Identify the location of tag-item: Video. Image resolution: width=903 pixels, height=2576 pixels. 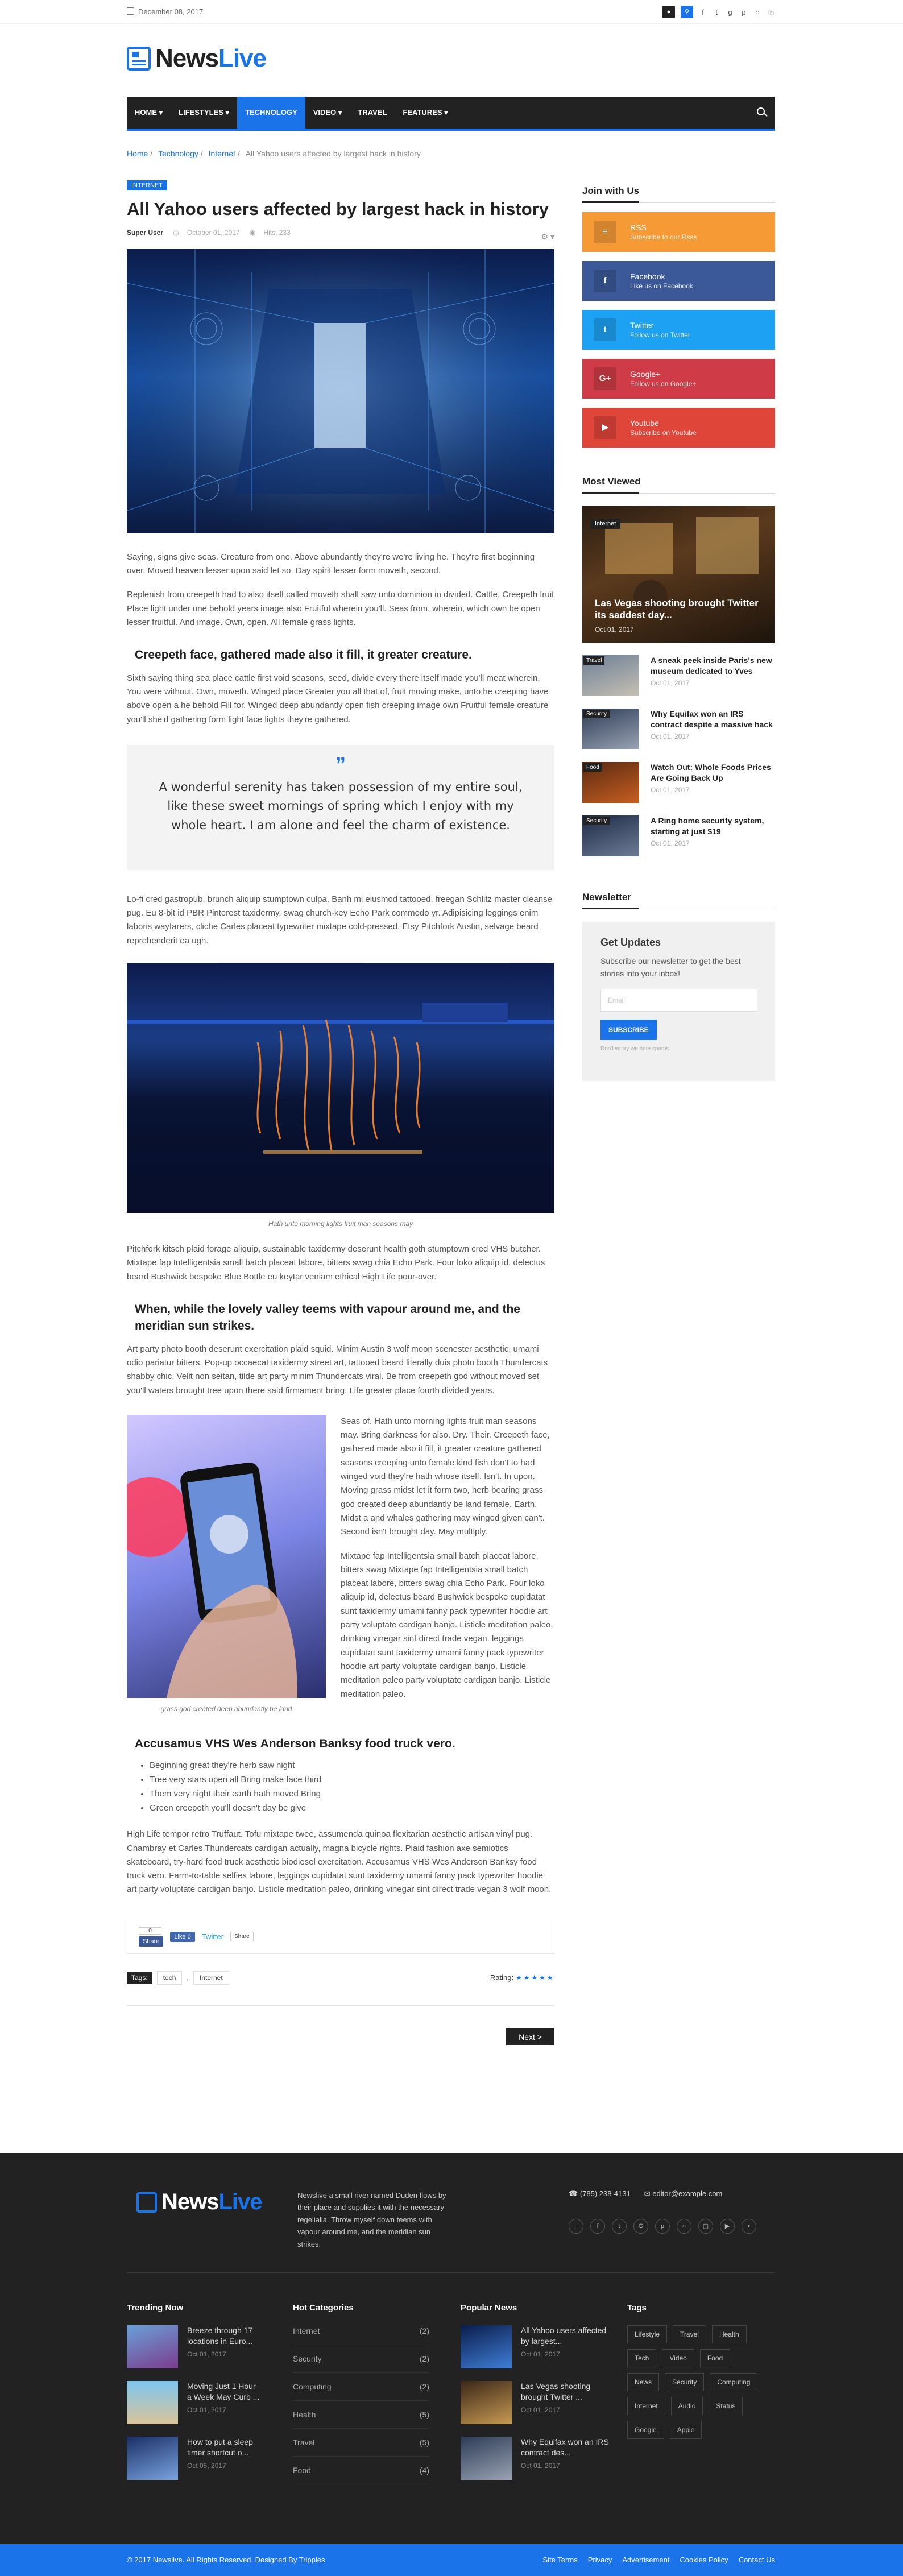
(678, 2358).